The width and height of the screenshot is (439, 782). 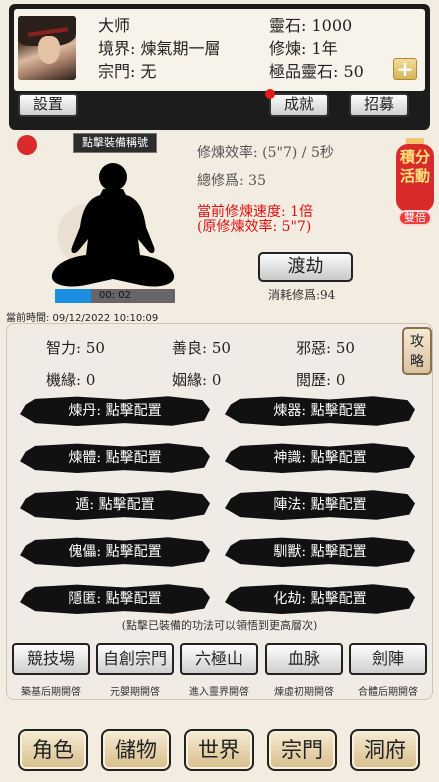 I want to click on skill-slot-stealth: 隱匿: 點擊配置, so click(x=115, y=599).